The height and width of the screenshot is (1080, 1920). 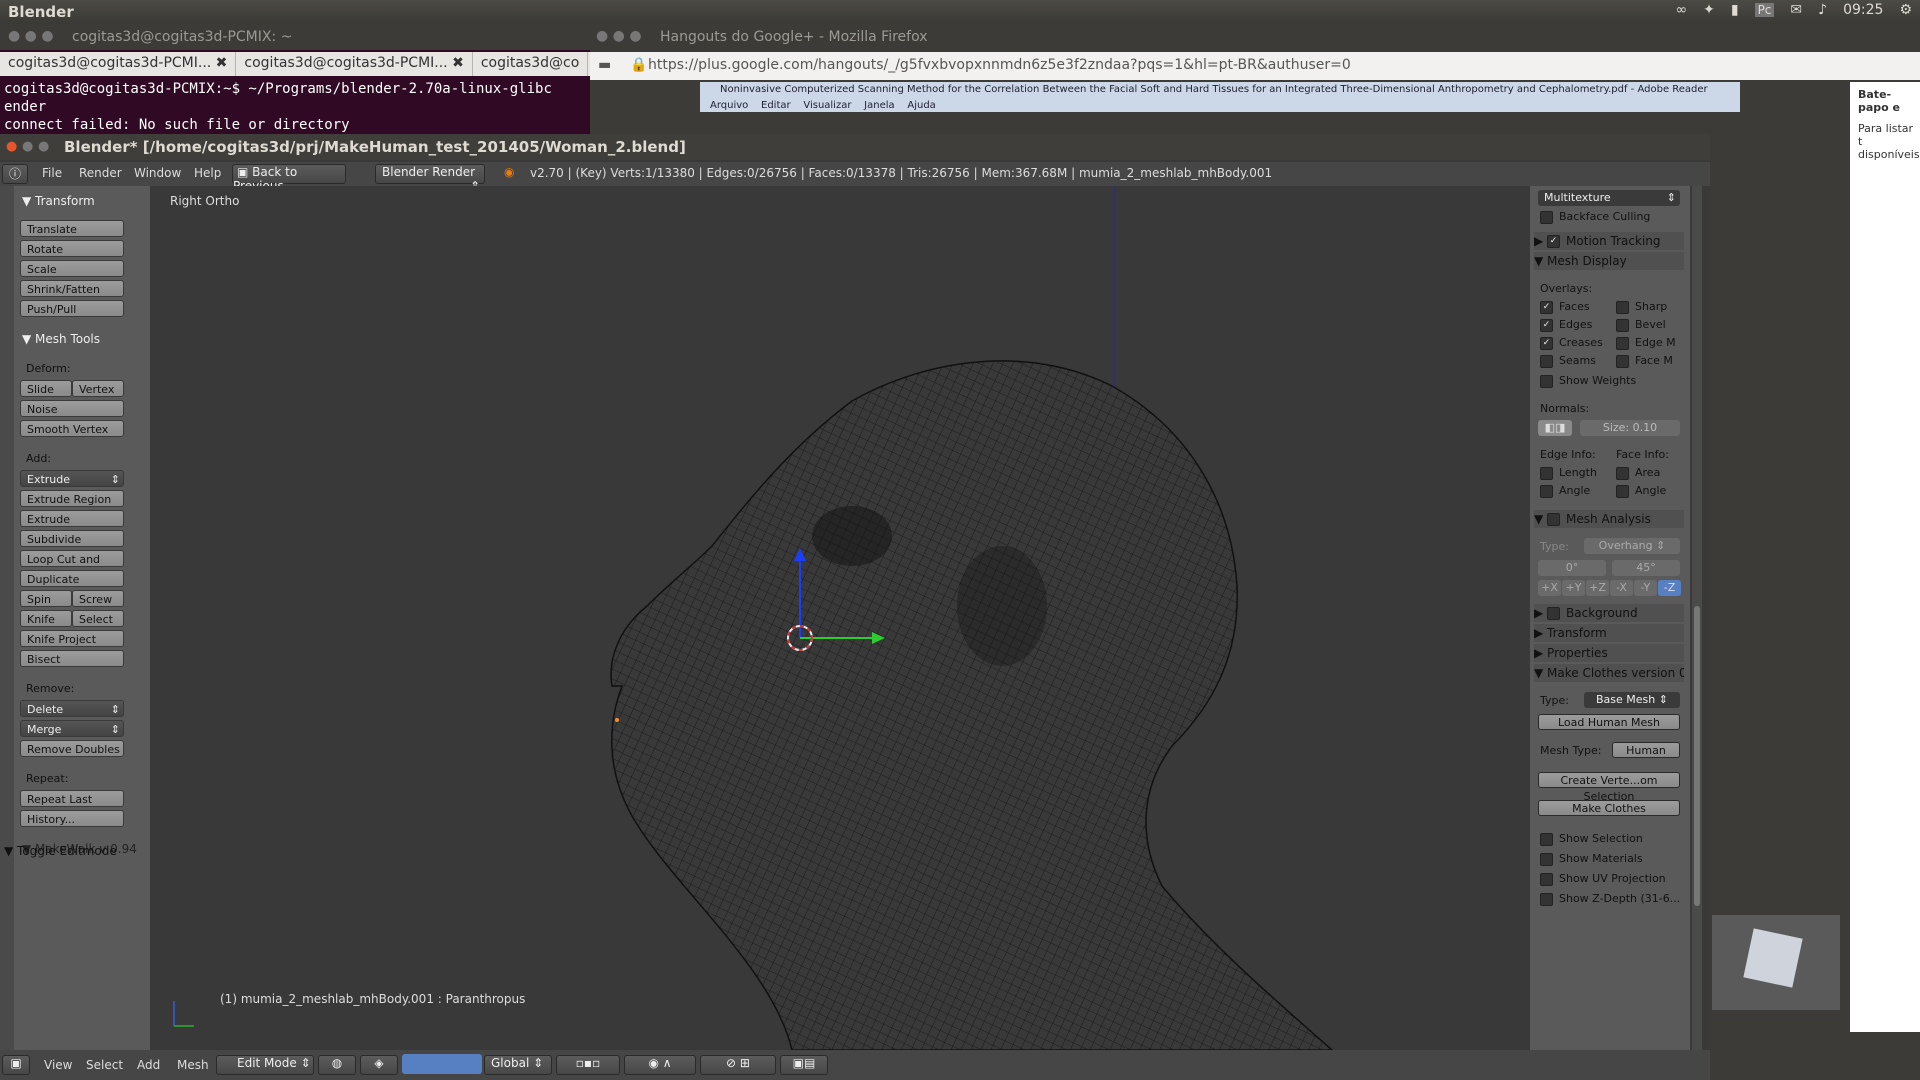 I want to click on properties-scrollbar, so click(x=1697, y=618).